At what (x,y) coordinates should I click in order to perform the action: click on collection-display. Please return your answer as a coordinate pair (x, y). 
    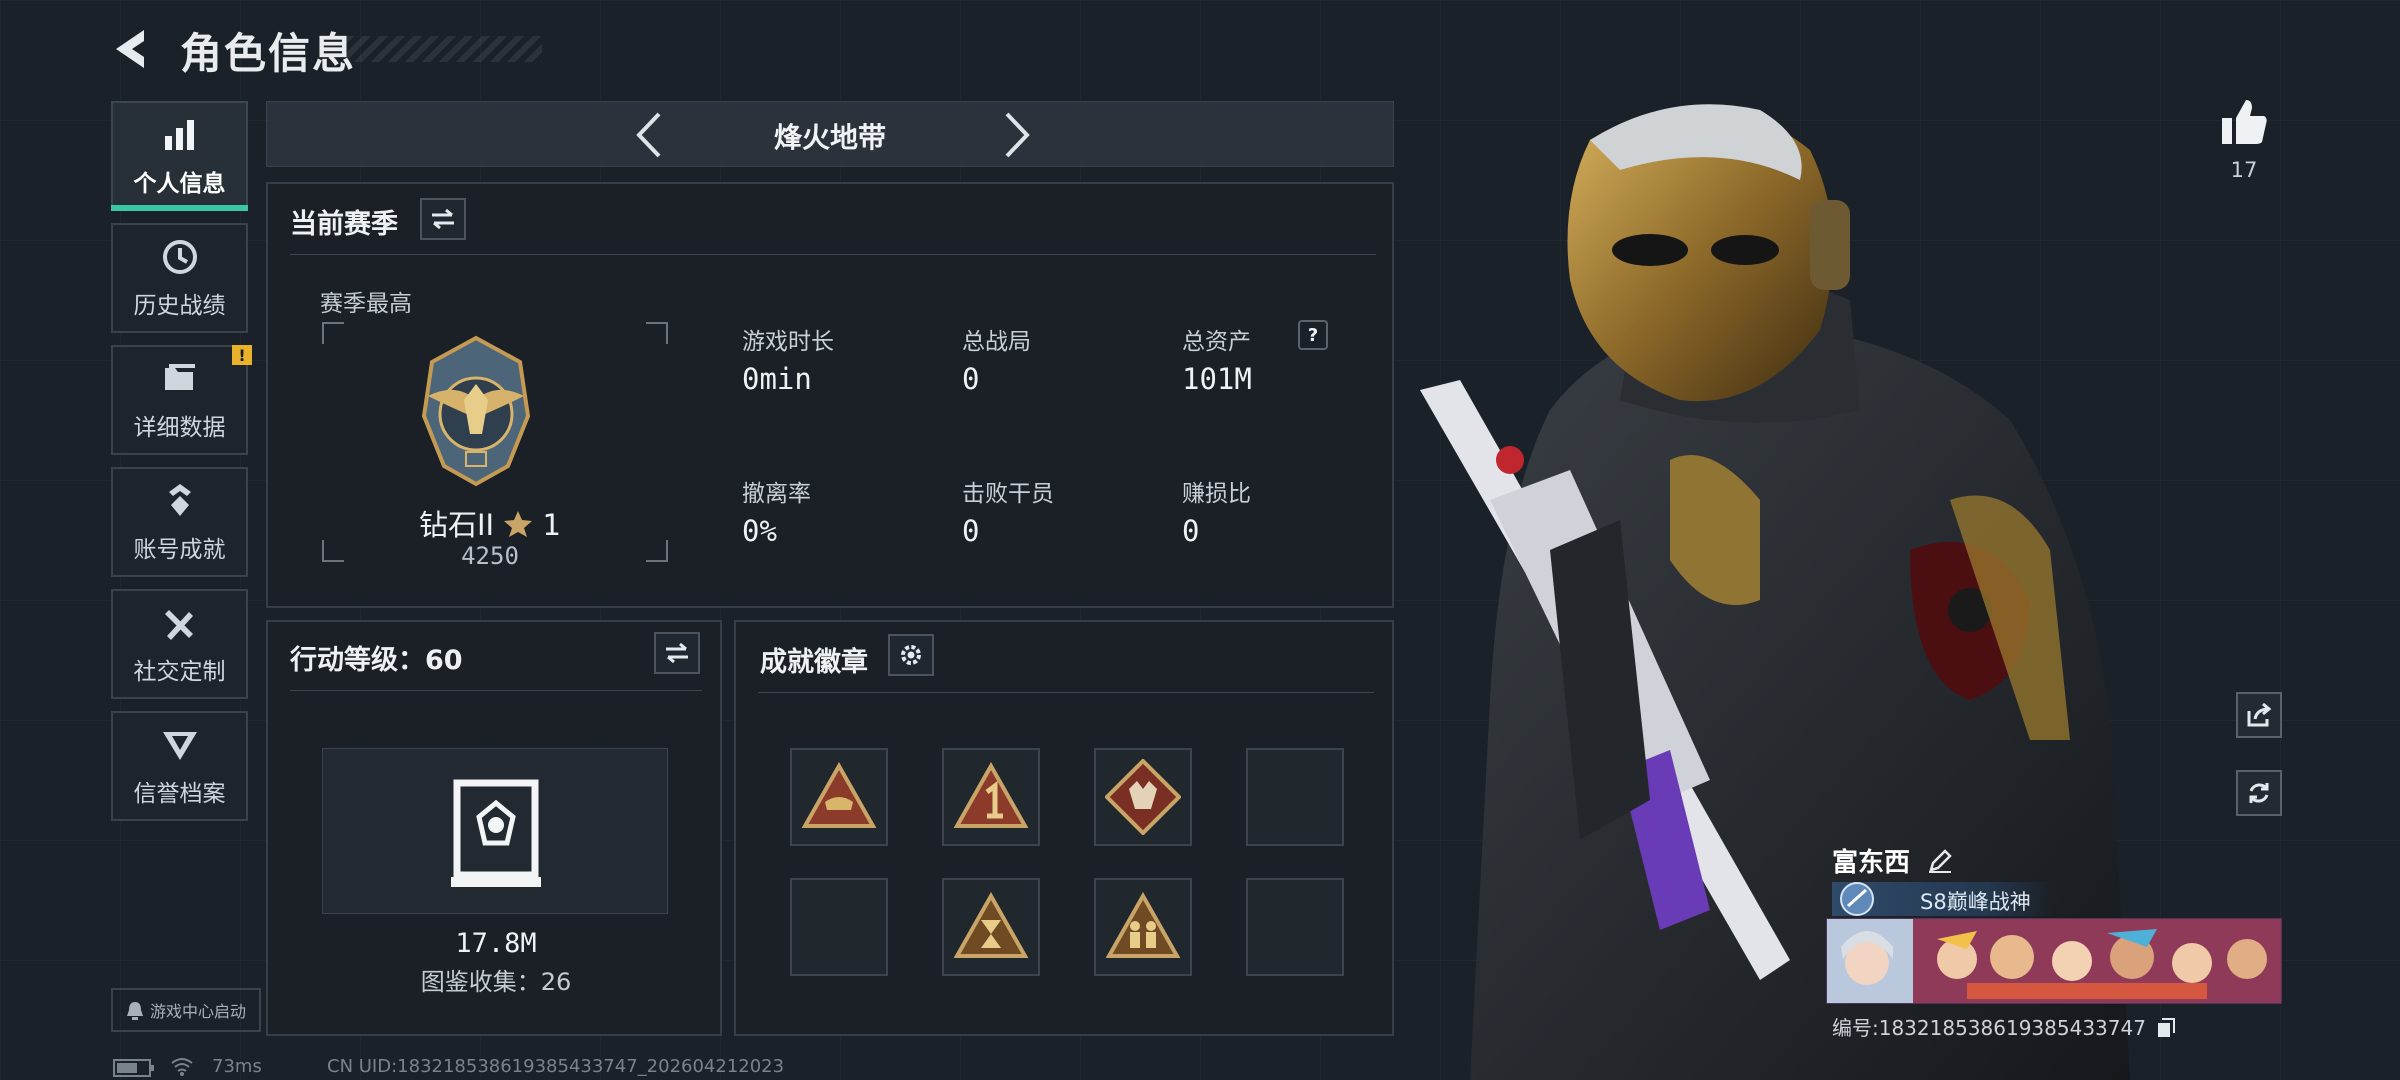
    Looking at the image, I should click on (495, 831).